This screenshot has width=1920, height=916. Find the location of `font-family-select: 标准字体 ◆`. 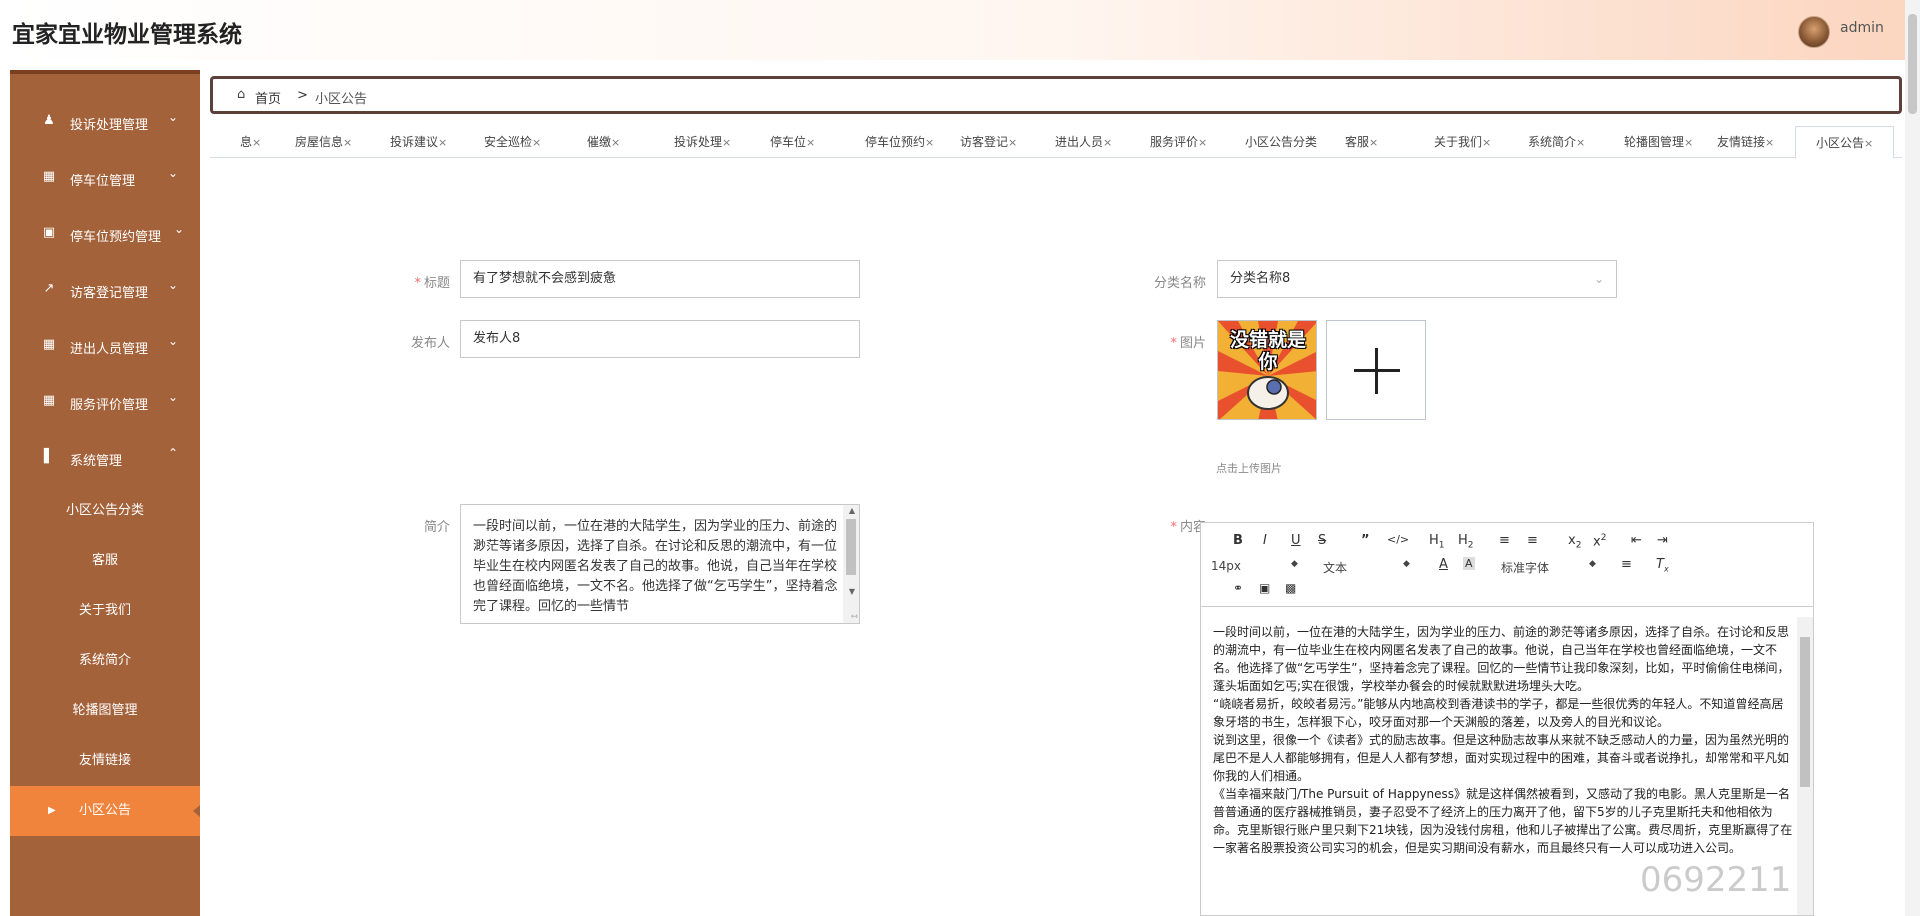

font-family-select: 标准字体 ◆ is located at coordinates (1551, 567).